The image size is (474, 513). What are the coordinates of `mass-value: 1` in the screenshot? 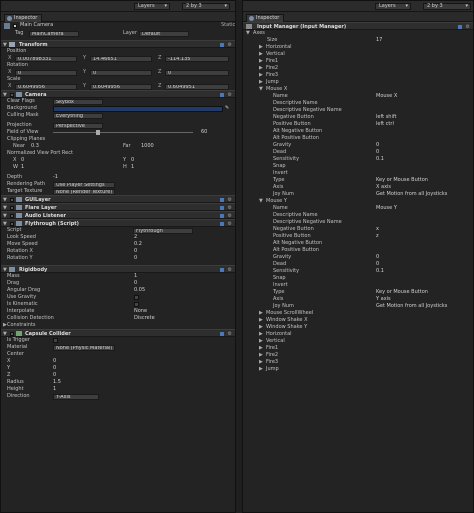 It's located at (135, 276).